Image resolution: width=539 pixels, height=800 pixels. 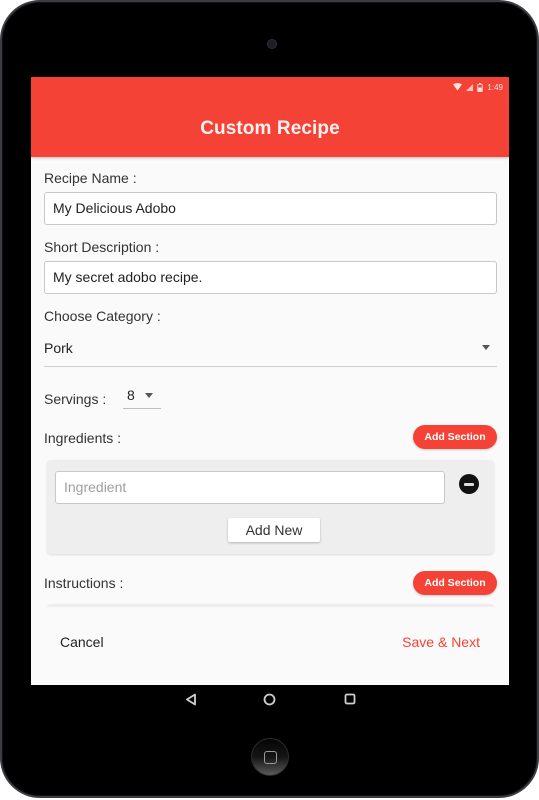 What do you see at coordinates (131, 395) in the screenshot?
I see `servings-selected-value: 8` at bounding box center [131, 395].